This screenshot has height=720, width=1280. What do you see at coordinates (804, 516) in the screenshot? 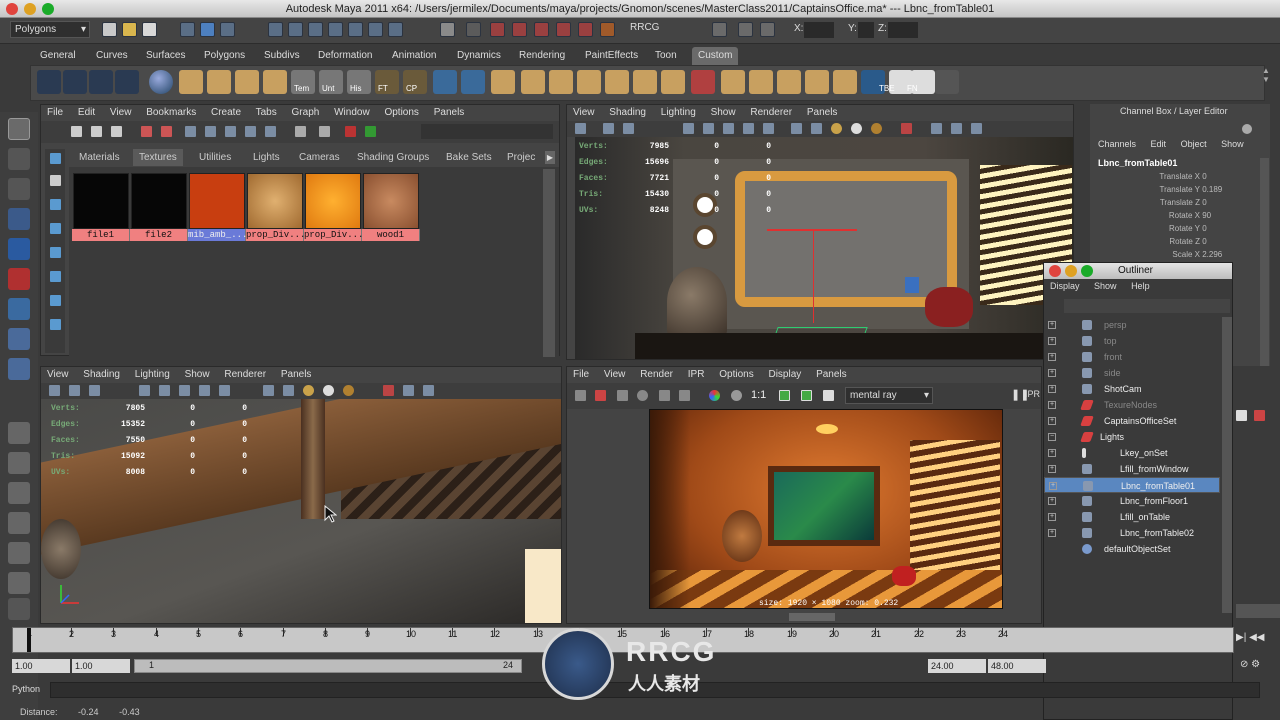
I see `render-view-canvas: size: 1920 × 1080 zoom: 0.232` at bounding box center [804, 516].